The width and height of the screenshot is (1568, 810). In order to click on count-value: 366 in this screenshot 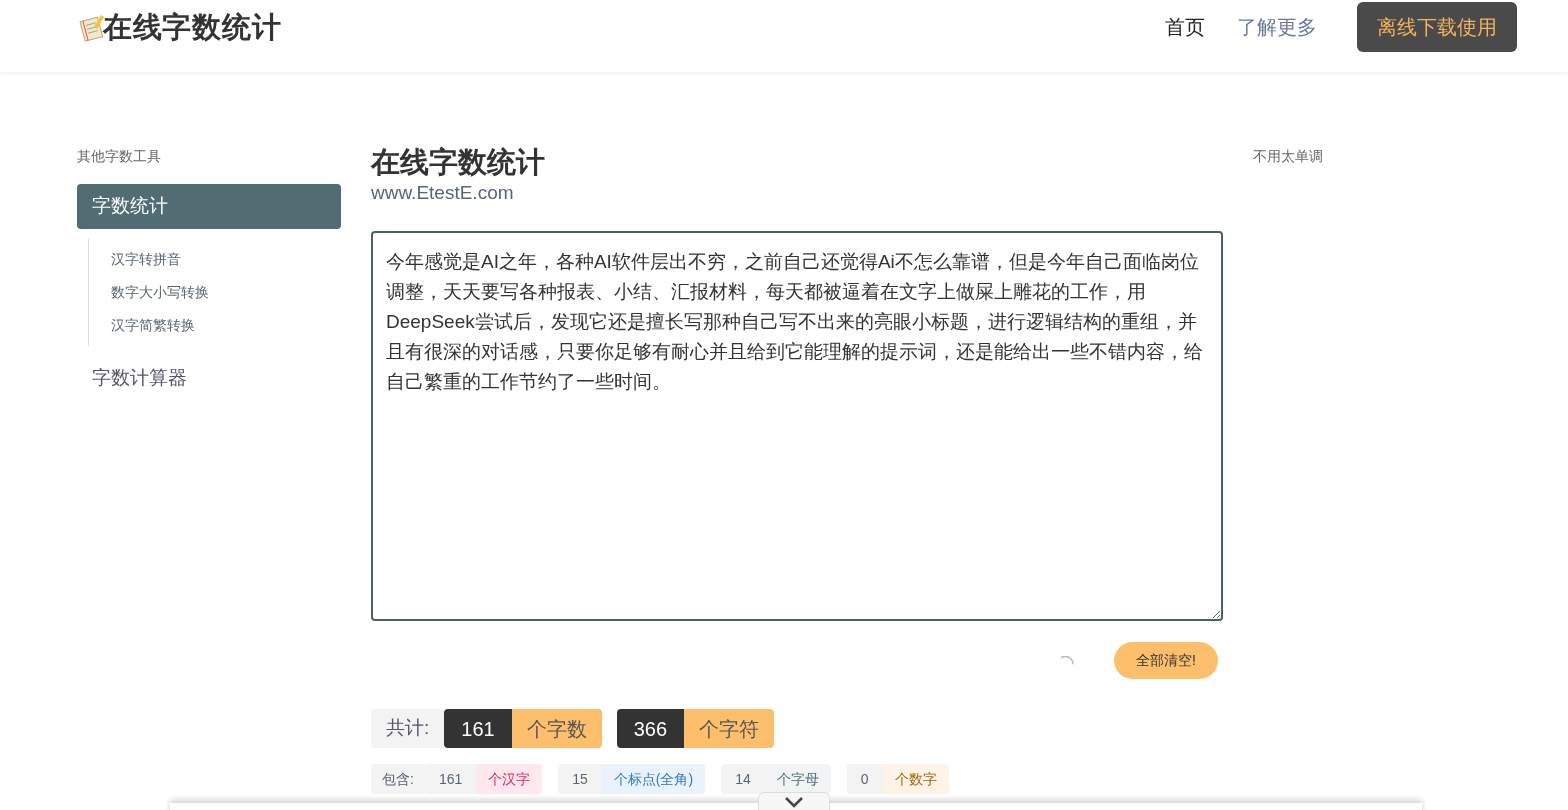, I will do `click(650, 728)`.